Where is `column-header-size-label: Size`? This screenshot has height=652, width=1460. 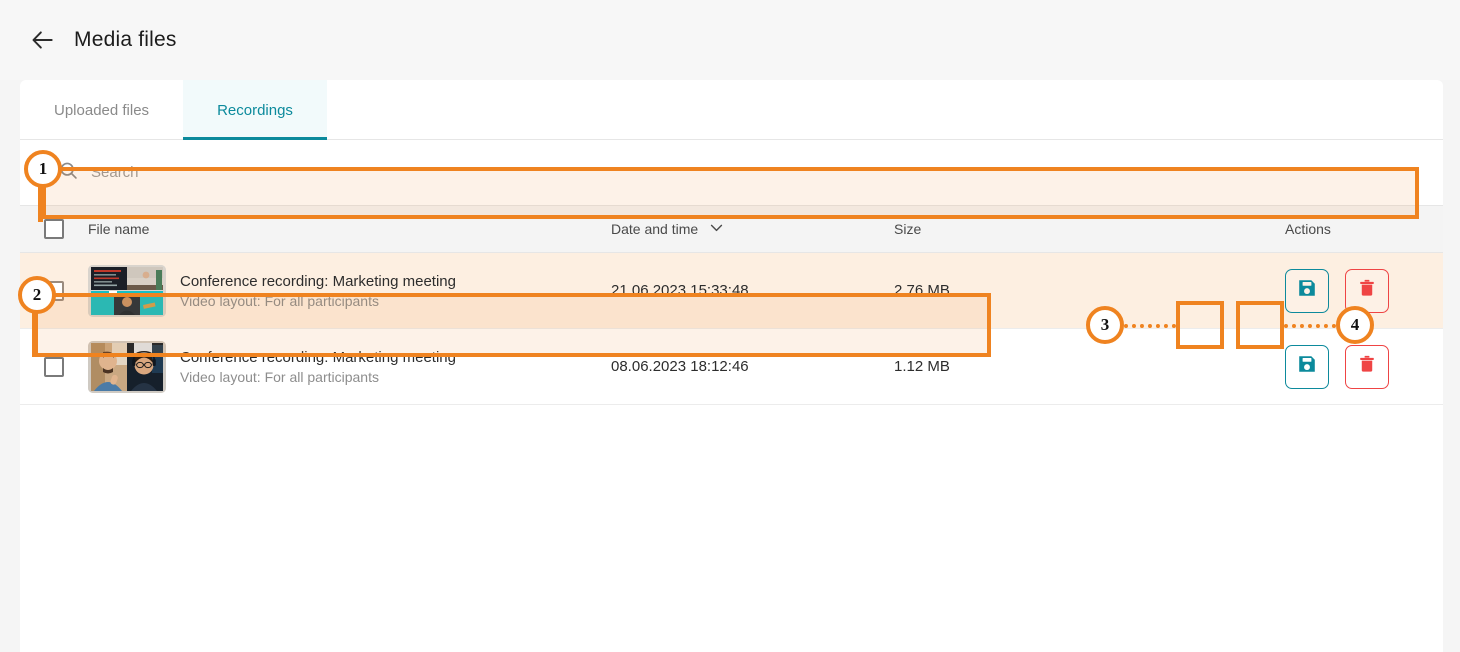
column-header-size-label: Size is located at coordinates (908, 229).